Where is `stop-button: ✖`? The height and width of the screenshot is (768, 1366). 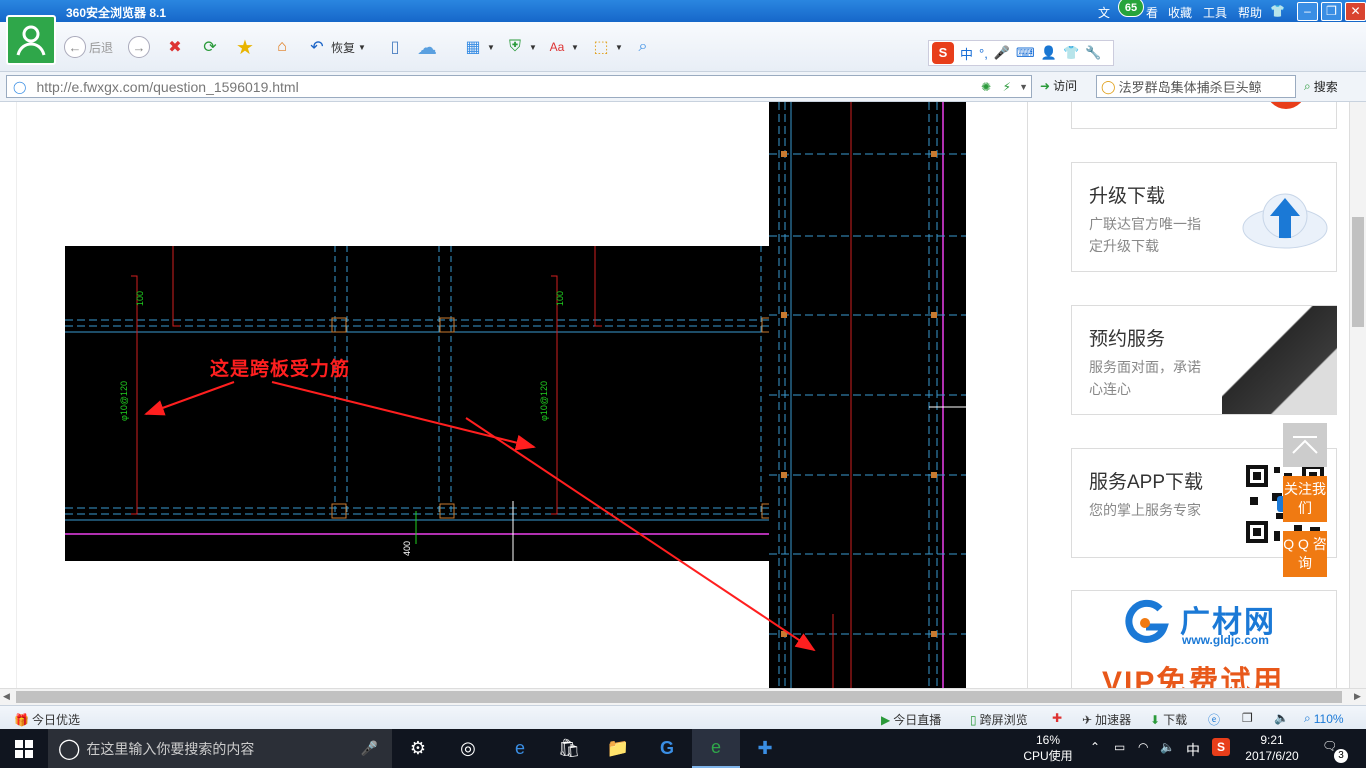 stop-button: ✖ is located at coordinates (175, 47).